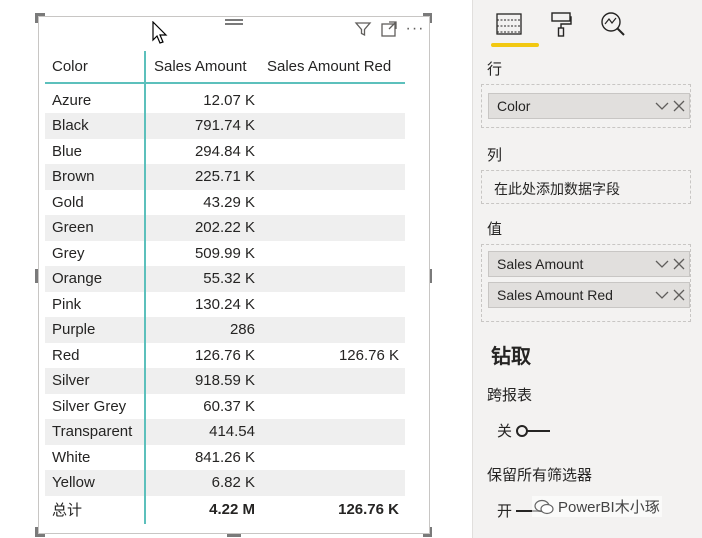 This screenshot has height=538, width=702. I want to click on cell-color: Transparent, so click(95, 432).